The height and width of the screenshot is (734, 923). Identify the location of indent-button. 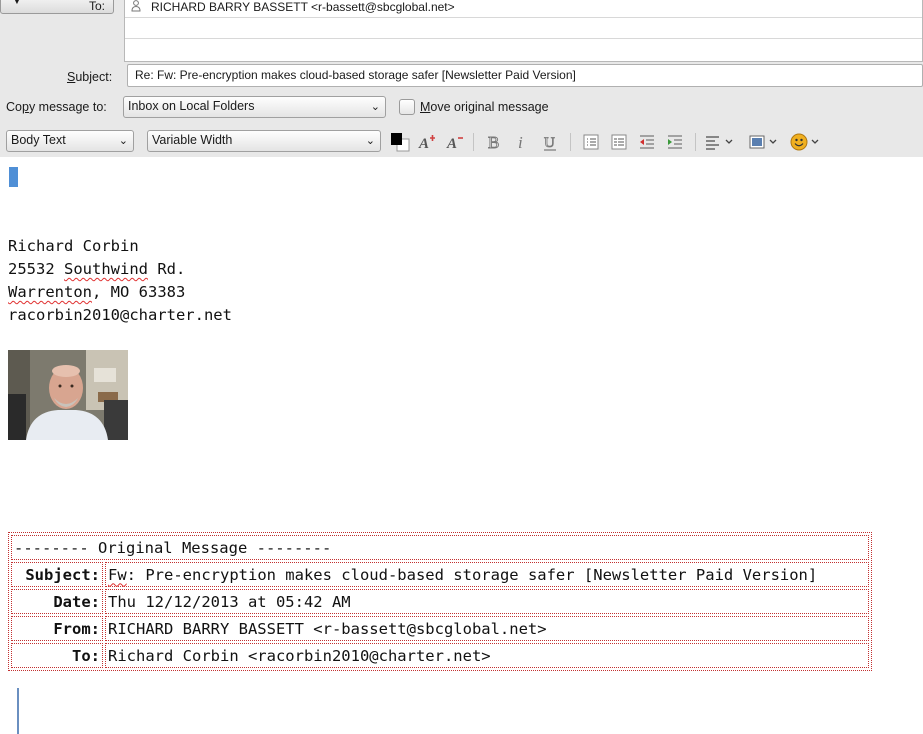
(675, 142).